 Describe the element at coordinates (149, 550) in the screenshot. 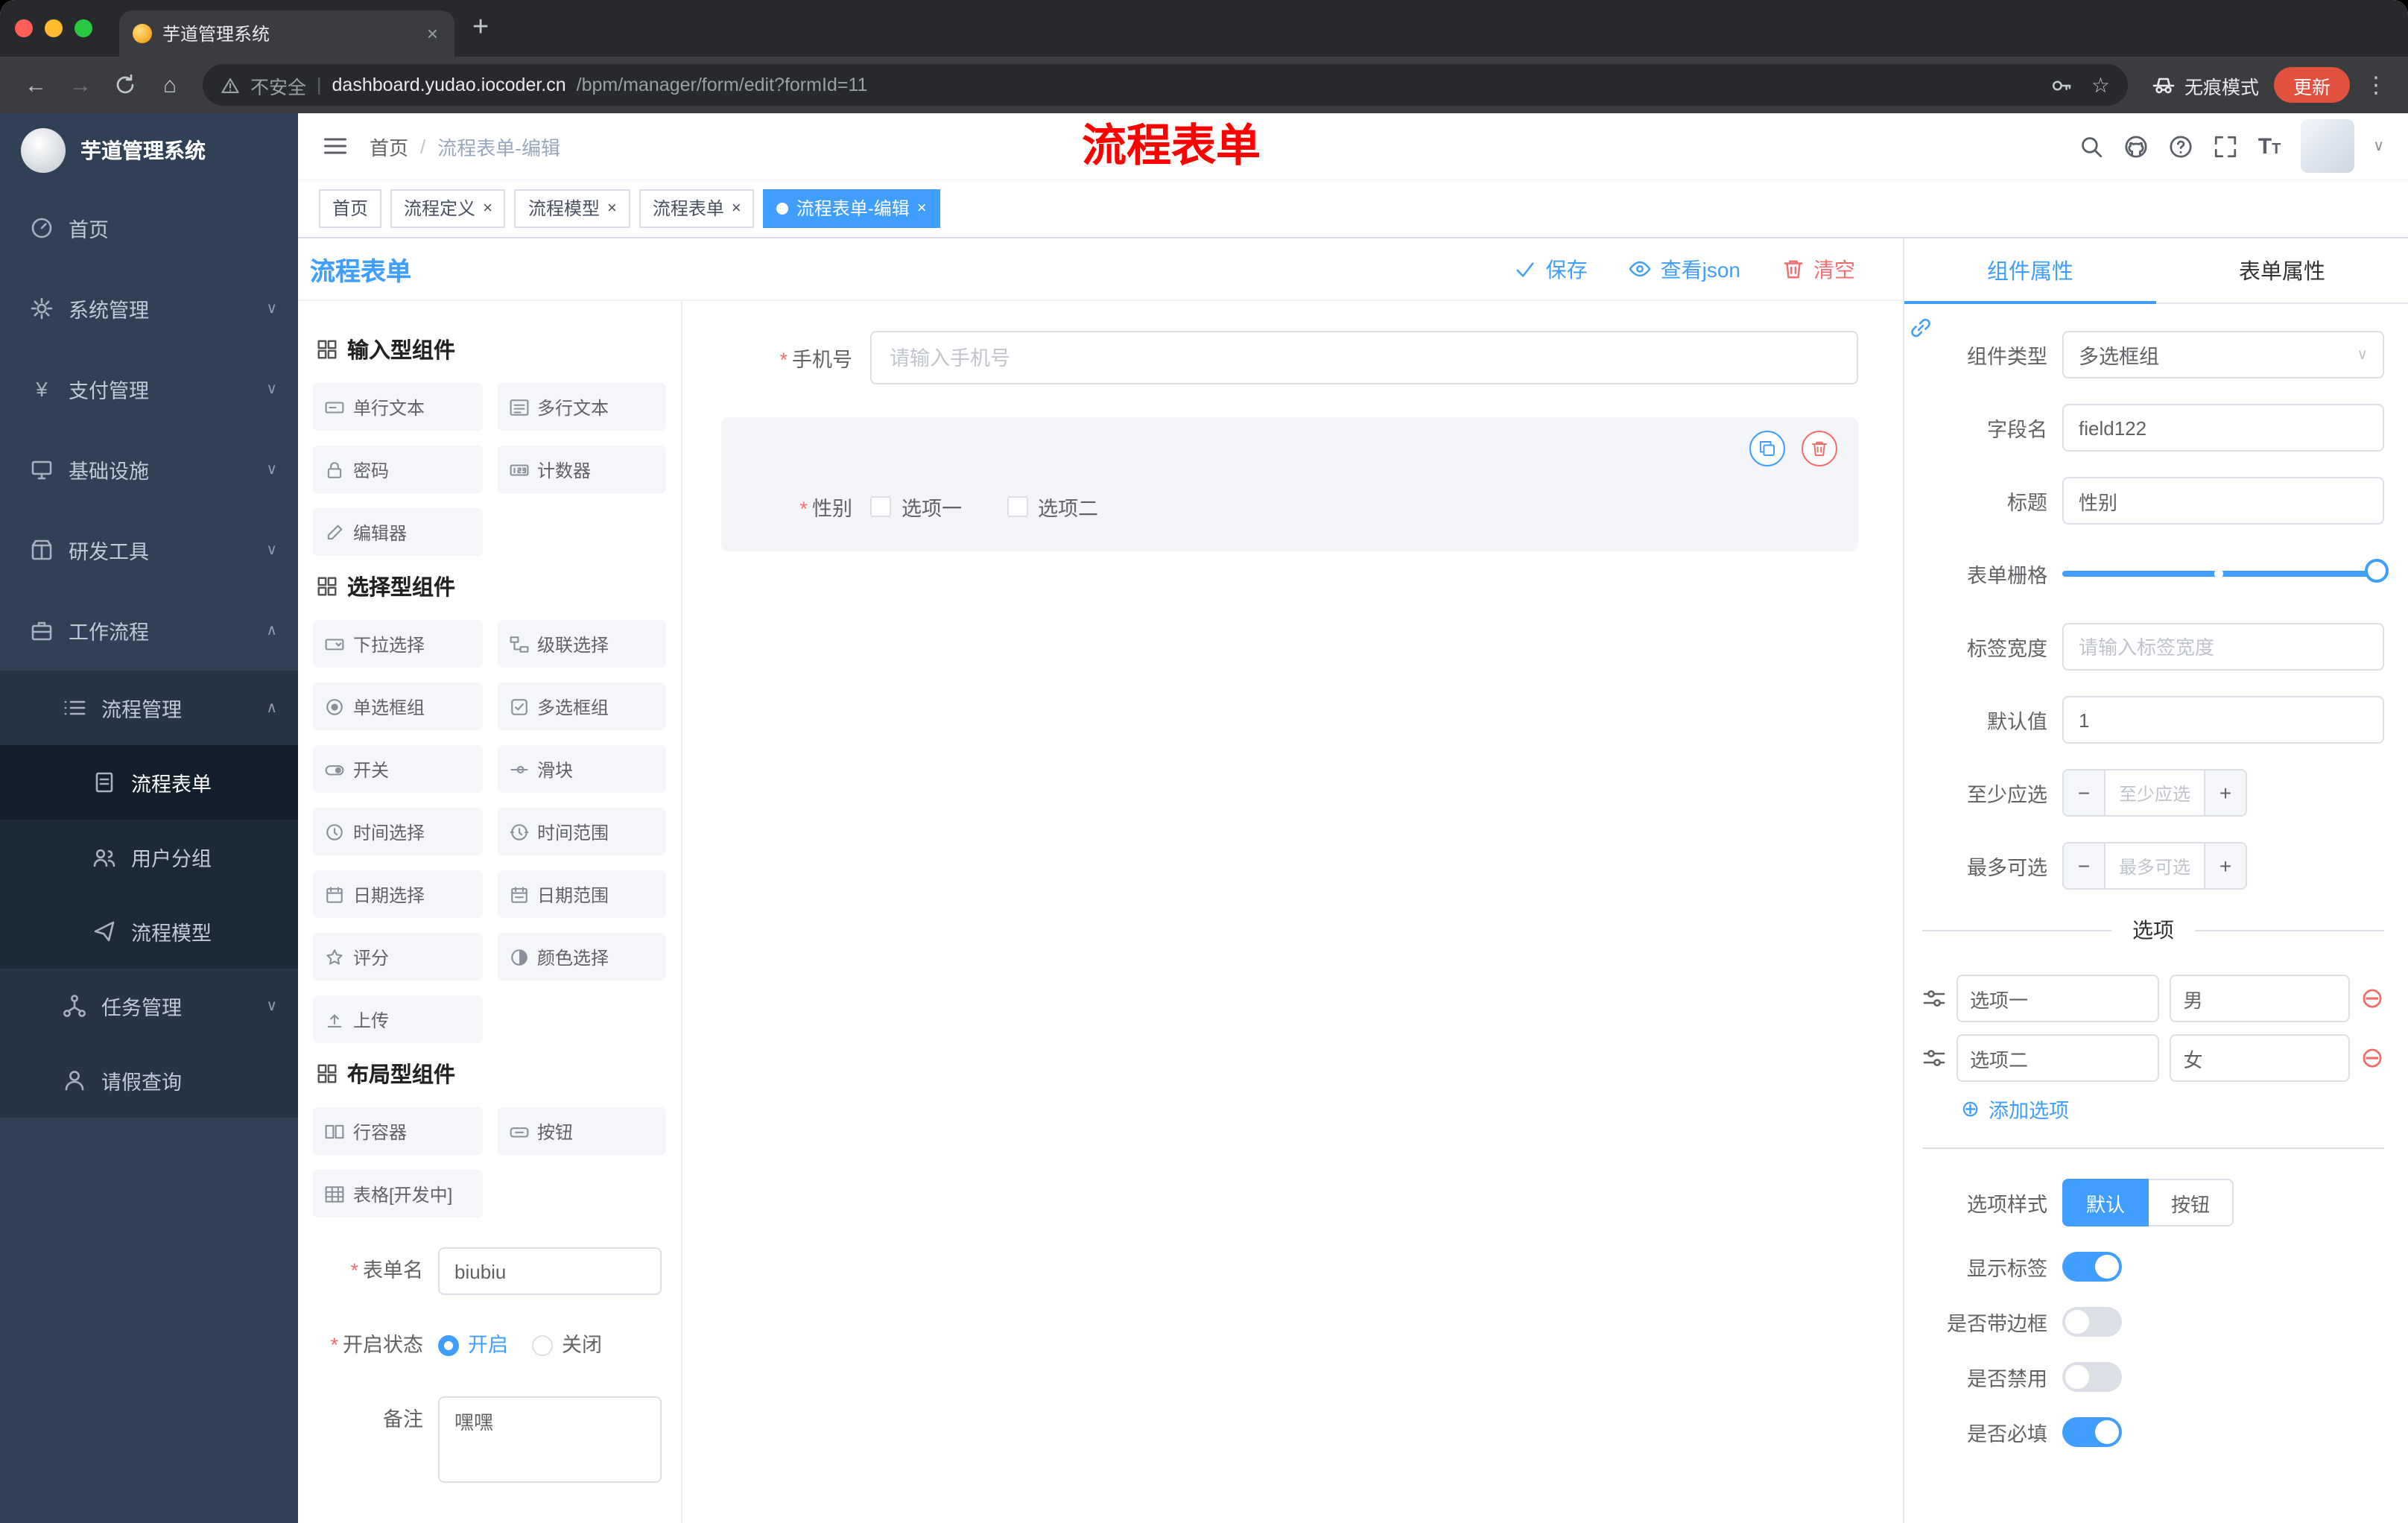

I see `sidebar-item-devtools: 研发工具 ∨` at that location.